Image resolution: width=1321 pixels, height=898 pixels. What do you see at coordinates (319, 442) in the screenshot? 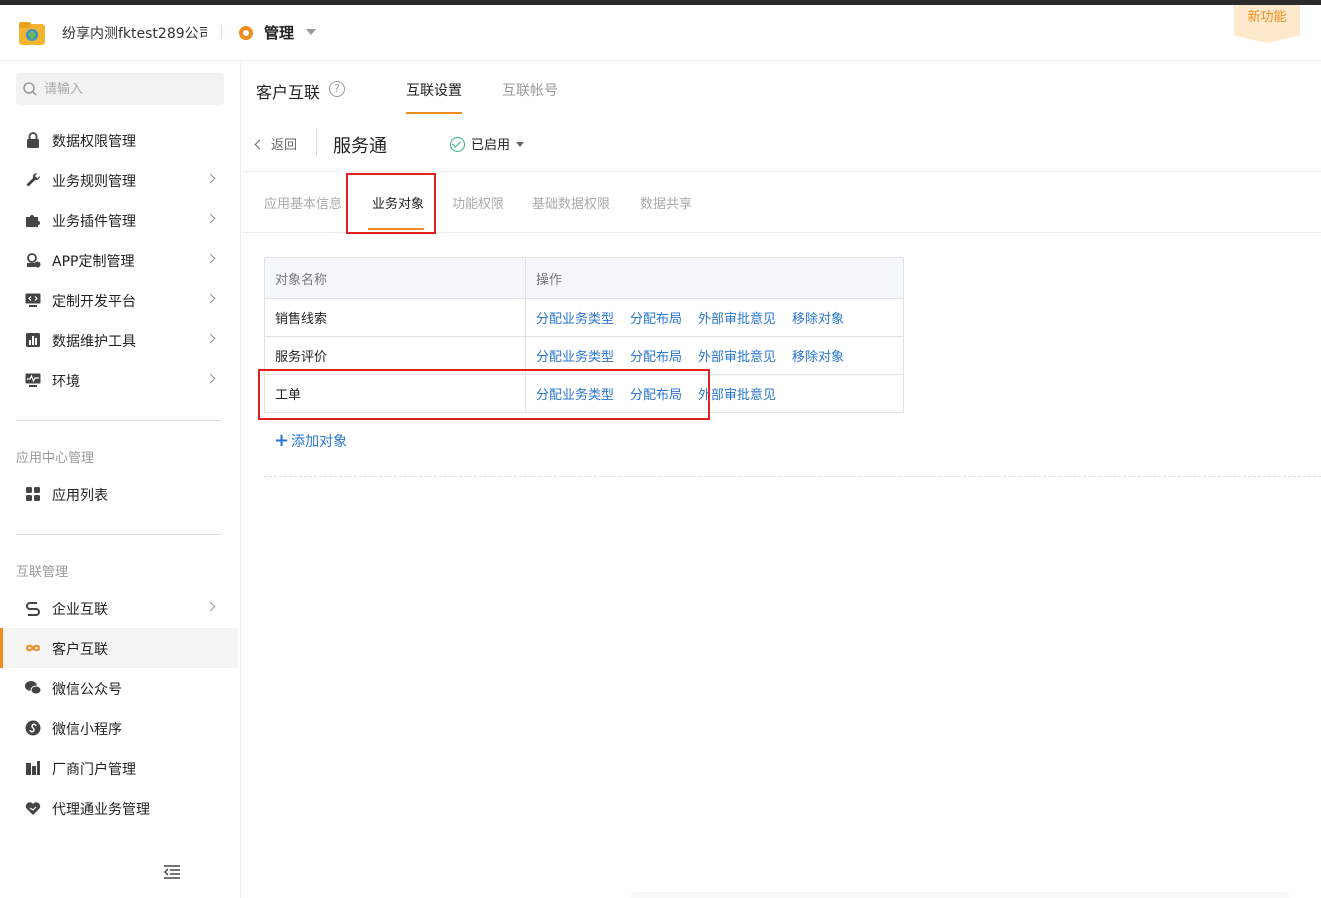
I see `add-object-label: 添加对象` at bounding box center [319, 442].